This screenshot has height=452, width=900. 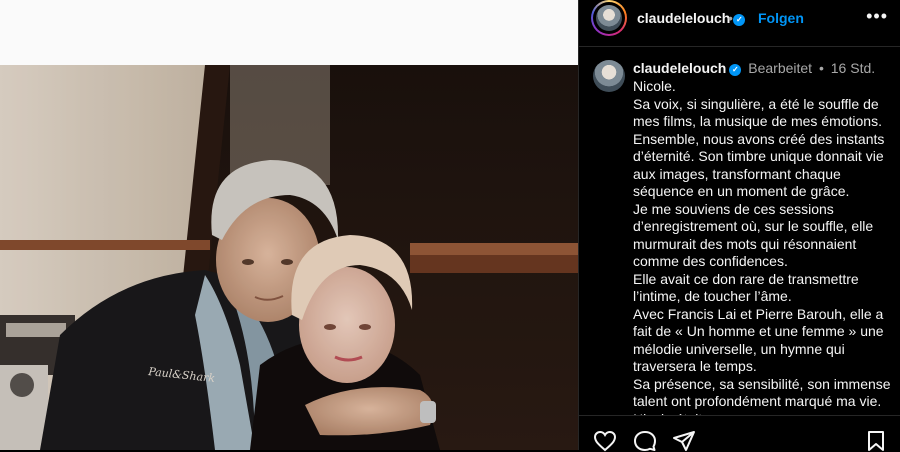 What do you see at coordinates (781, 18) in the screenshot?
I see `follow-button: Folgen` at bounding box center [781, 18].